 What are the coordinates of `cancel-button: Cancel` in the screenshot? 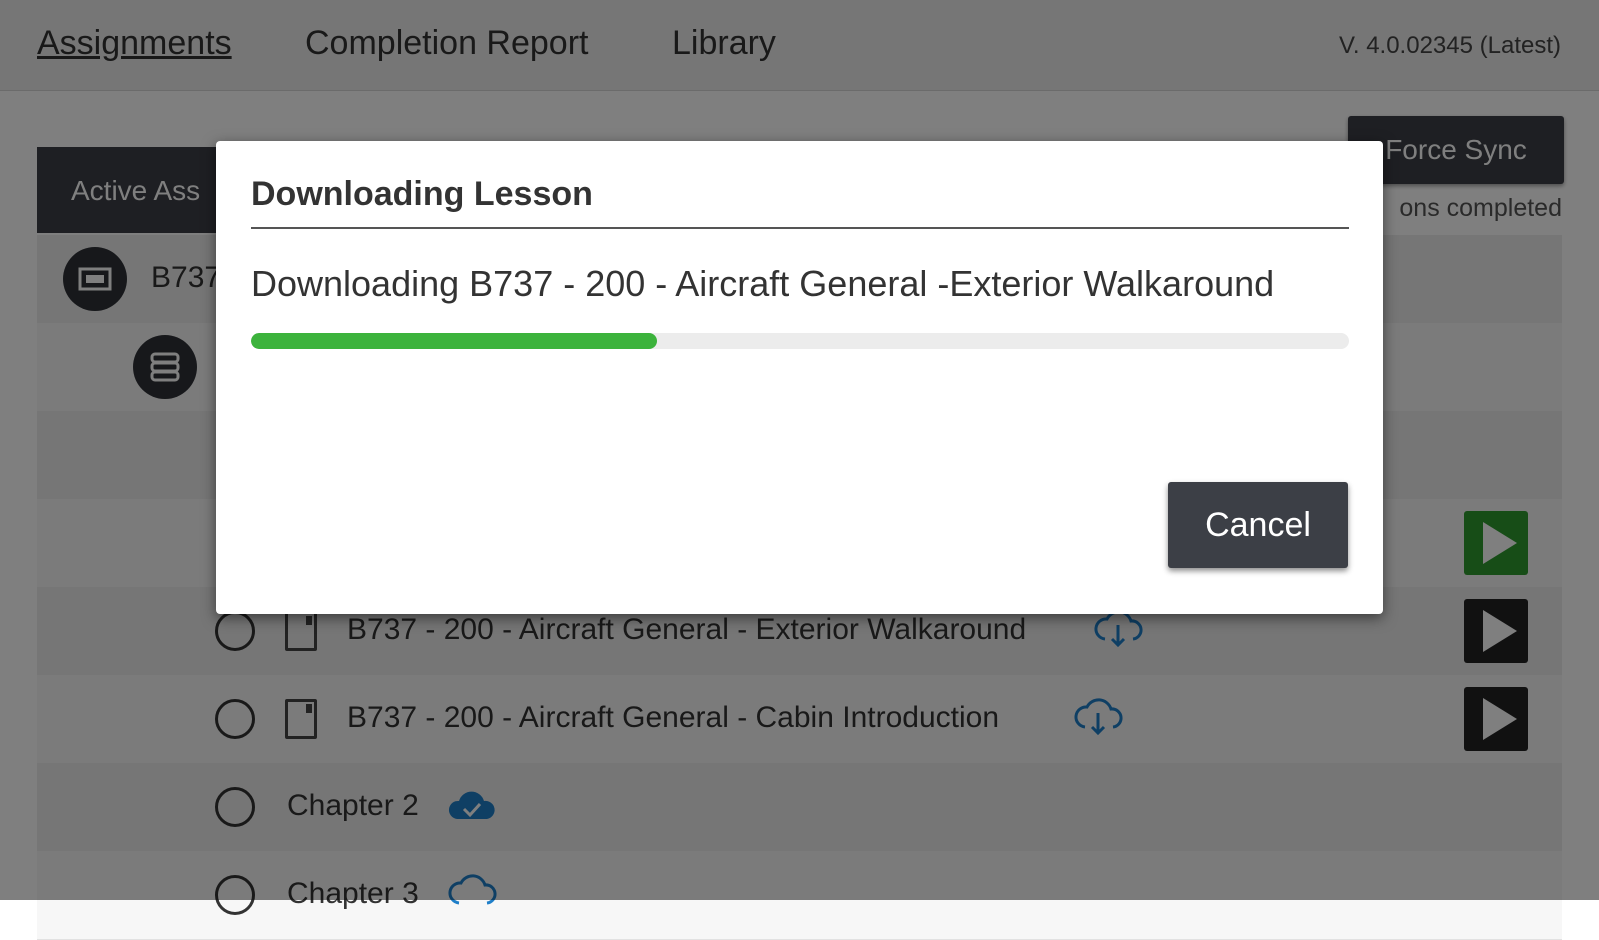 It's located at (1258, 525).